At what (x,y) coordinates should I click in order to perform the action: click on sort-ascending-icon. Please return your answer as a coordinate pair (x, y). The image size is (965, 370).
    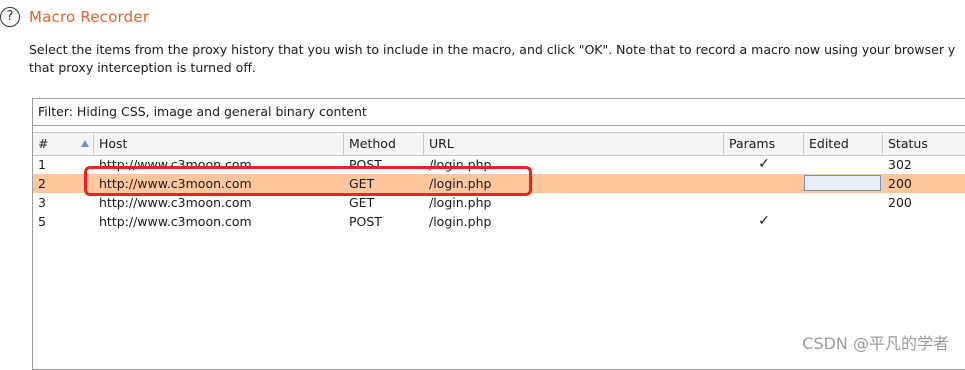
    Looking at the image, I should click on (85, 143).